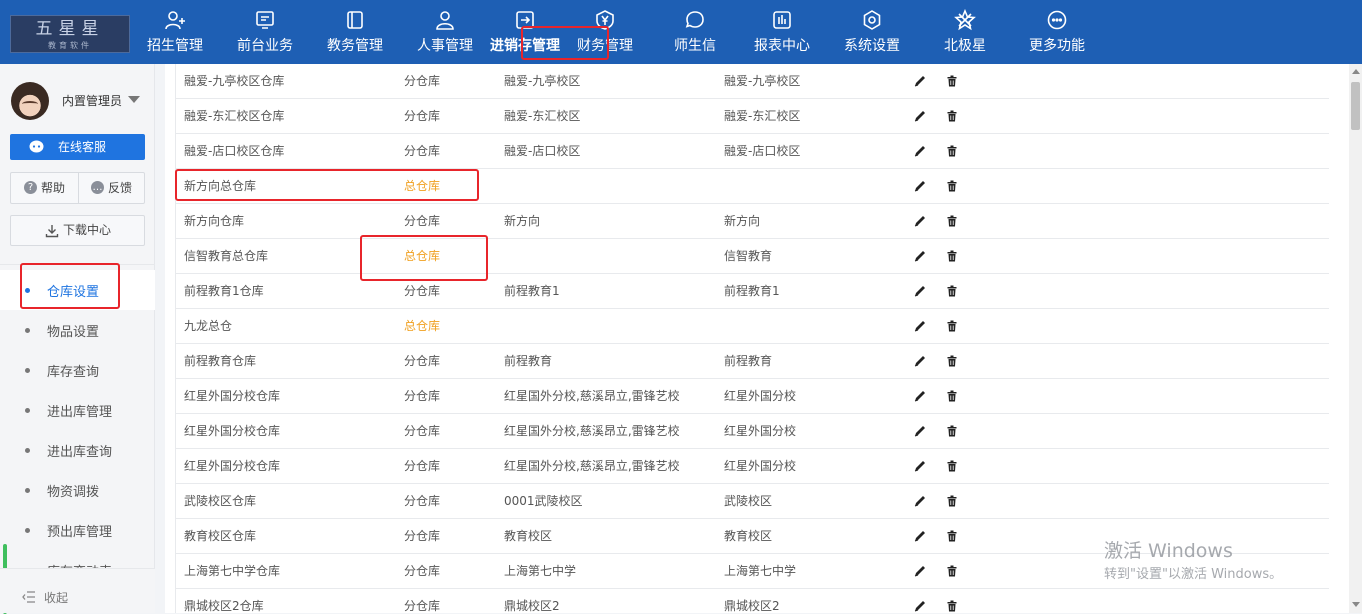 The height and width of the screenshot is (614, 1362). What do you see at coordinates (782, 32) in the screenshot?
I see `nav-item-8: 报表中心` at bounding box center [782, 32].